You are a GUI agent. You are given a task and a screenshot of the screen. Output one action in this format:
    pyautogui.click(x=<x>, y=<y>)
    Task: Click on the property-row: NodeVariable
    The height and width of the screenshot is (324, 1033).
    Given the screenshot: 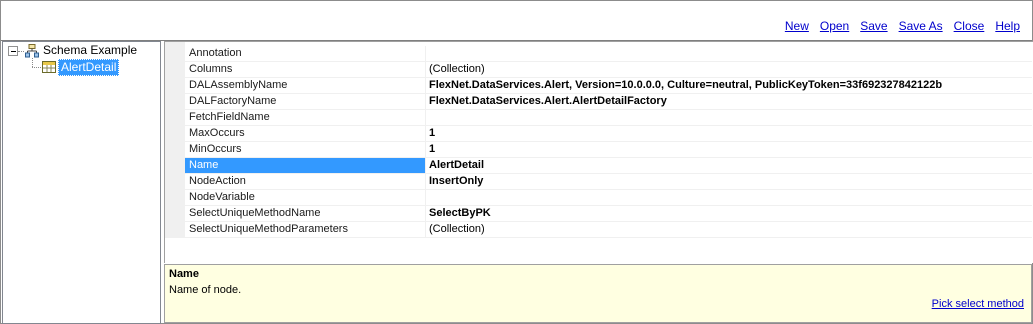 What is the action you would take?
    pyautogui.click(x=609, y=198)
    